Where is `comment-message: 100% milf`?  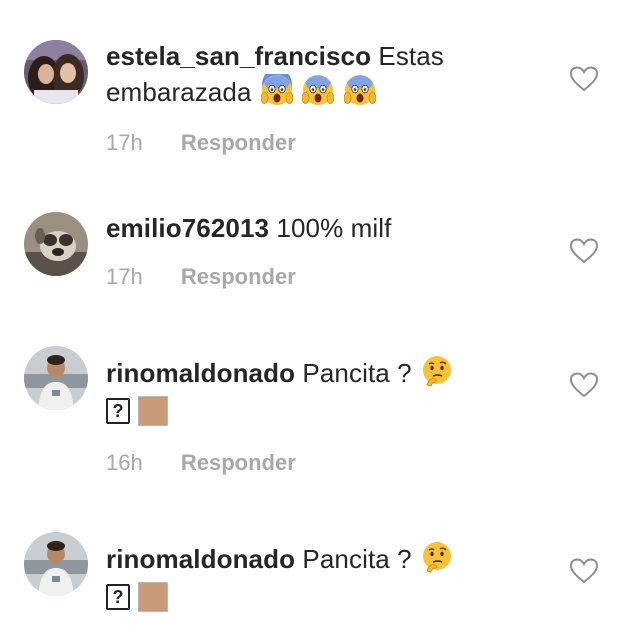 comment-message: 100% milf is located at coordinates (334, 228).